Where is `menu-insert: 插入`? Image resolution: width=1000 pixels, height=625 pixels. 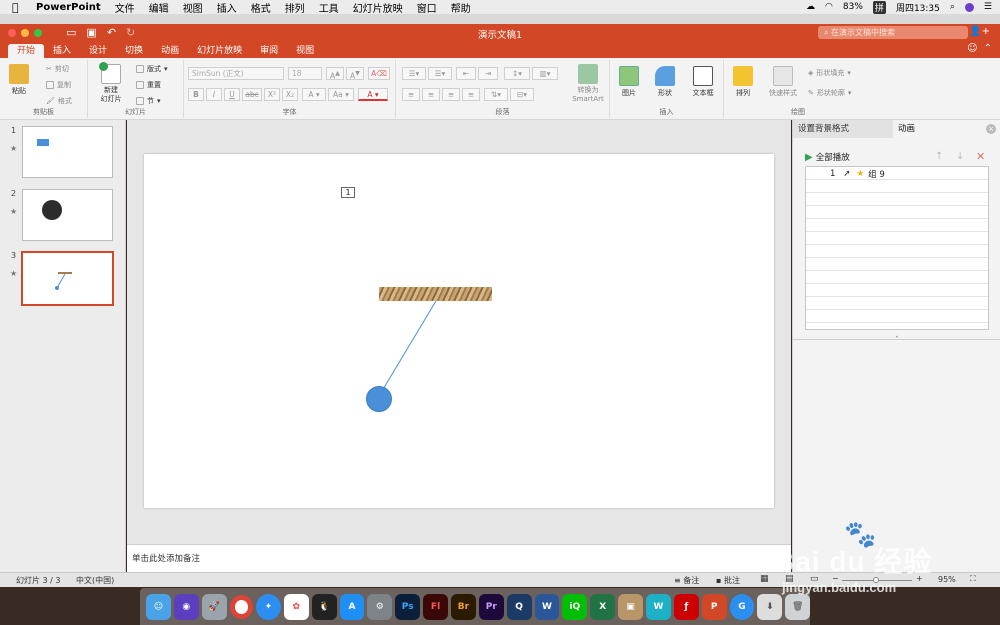
menu-insert: 插入 is located at coordinates (227, 7).